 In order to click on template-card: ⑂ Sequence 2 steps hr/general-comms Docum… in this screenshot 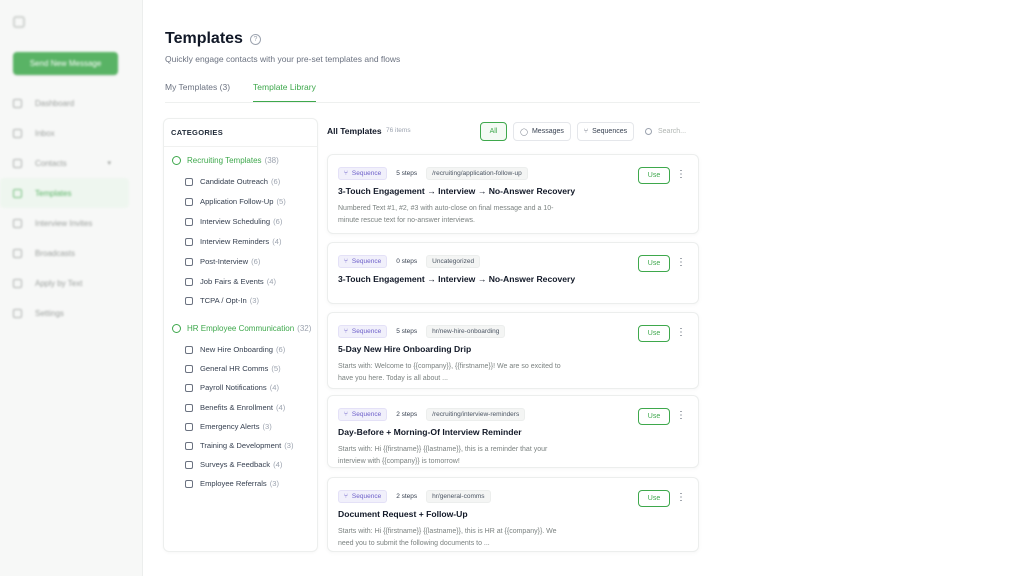, I will do `click(513, 514)`.